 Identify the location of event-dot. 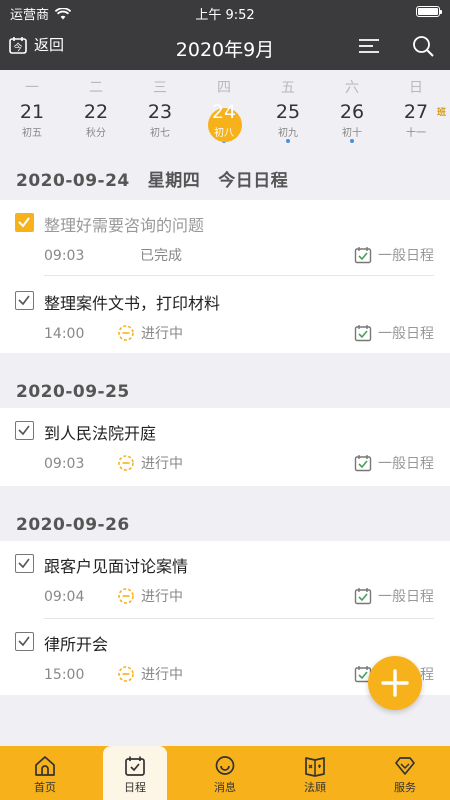
(352, 141).